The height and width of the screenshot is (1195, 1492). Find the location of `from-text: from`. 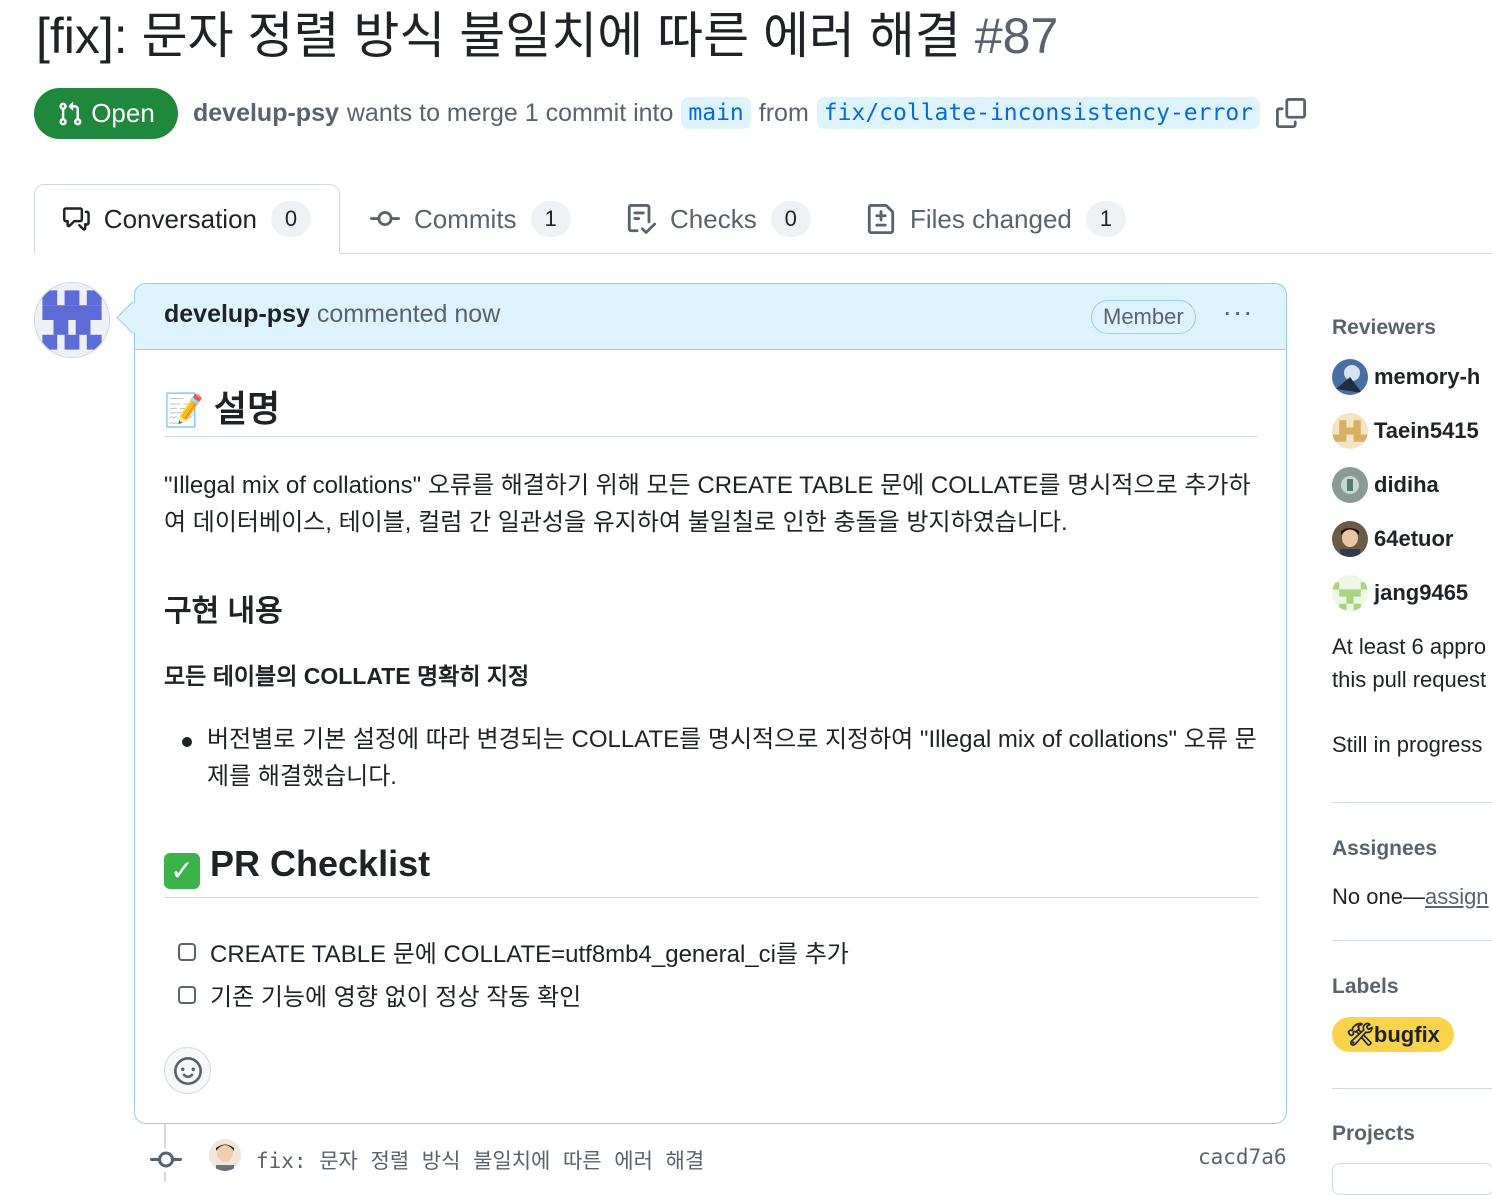

from-text: from is located at coordinates (783, 112).